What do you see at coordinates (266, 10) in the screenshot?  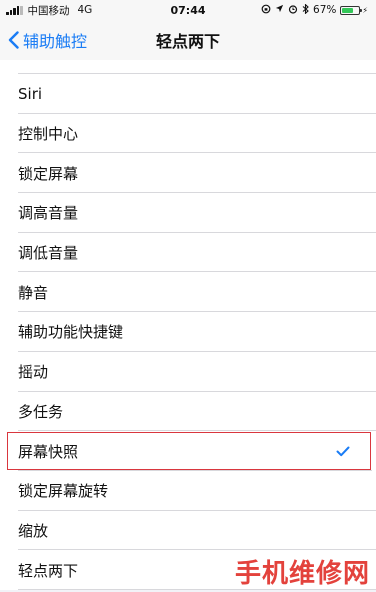 I see `rotation-lock-icon` at bounding box center [266, 10].